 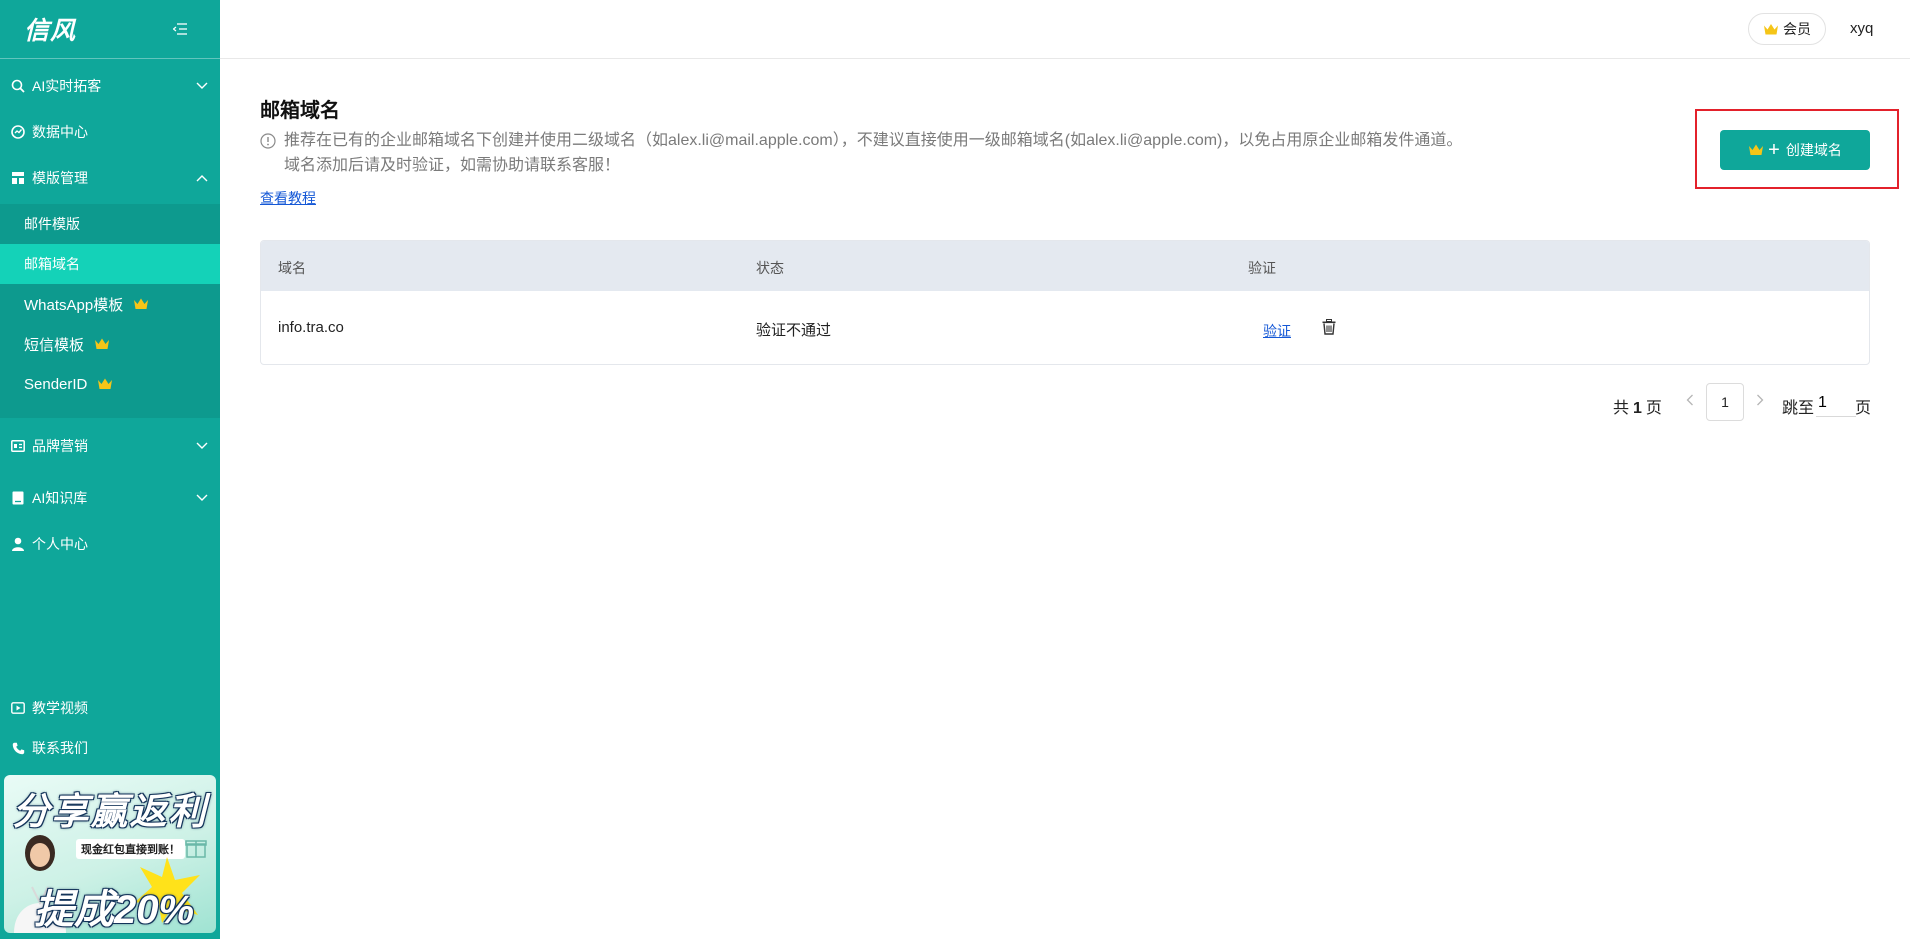 What do you see at coordinates (52, 264) in the screenshot?
I see `submenu-item-label: 邮箱域名` at bounding box center [52, 264].